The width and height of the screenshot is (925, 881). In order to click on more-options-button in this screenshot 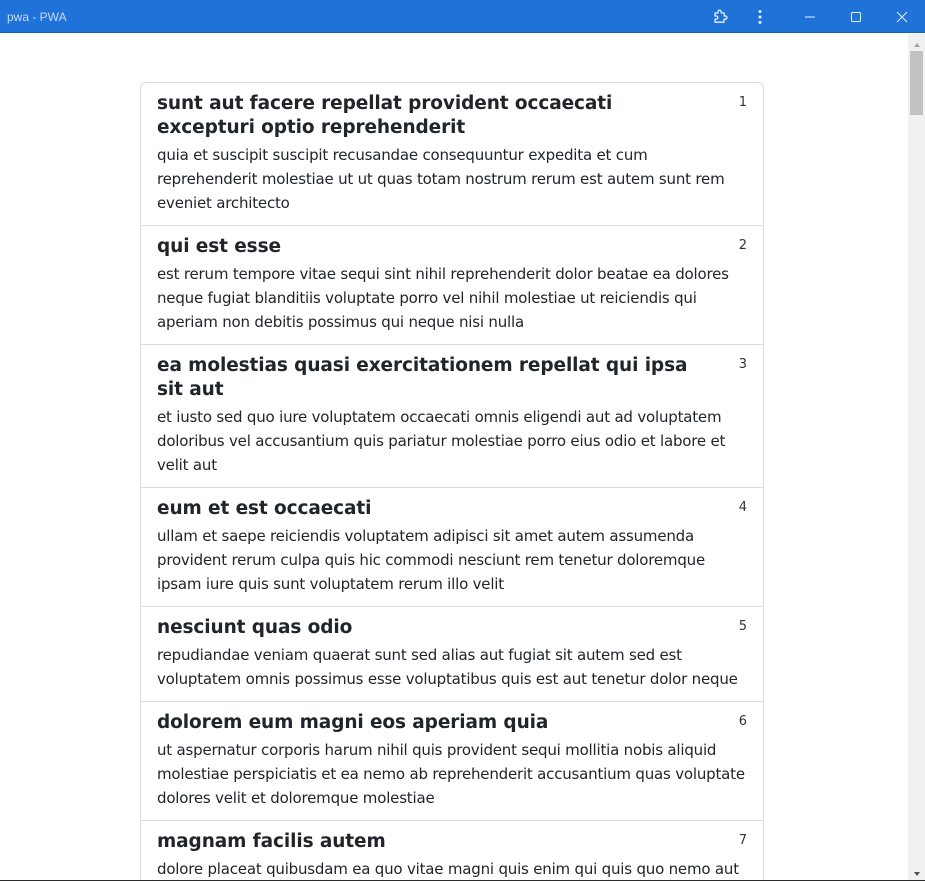, I will do `click(760, 16)`.